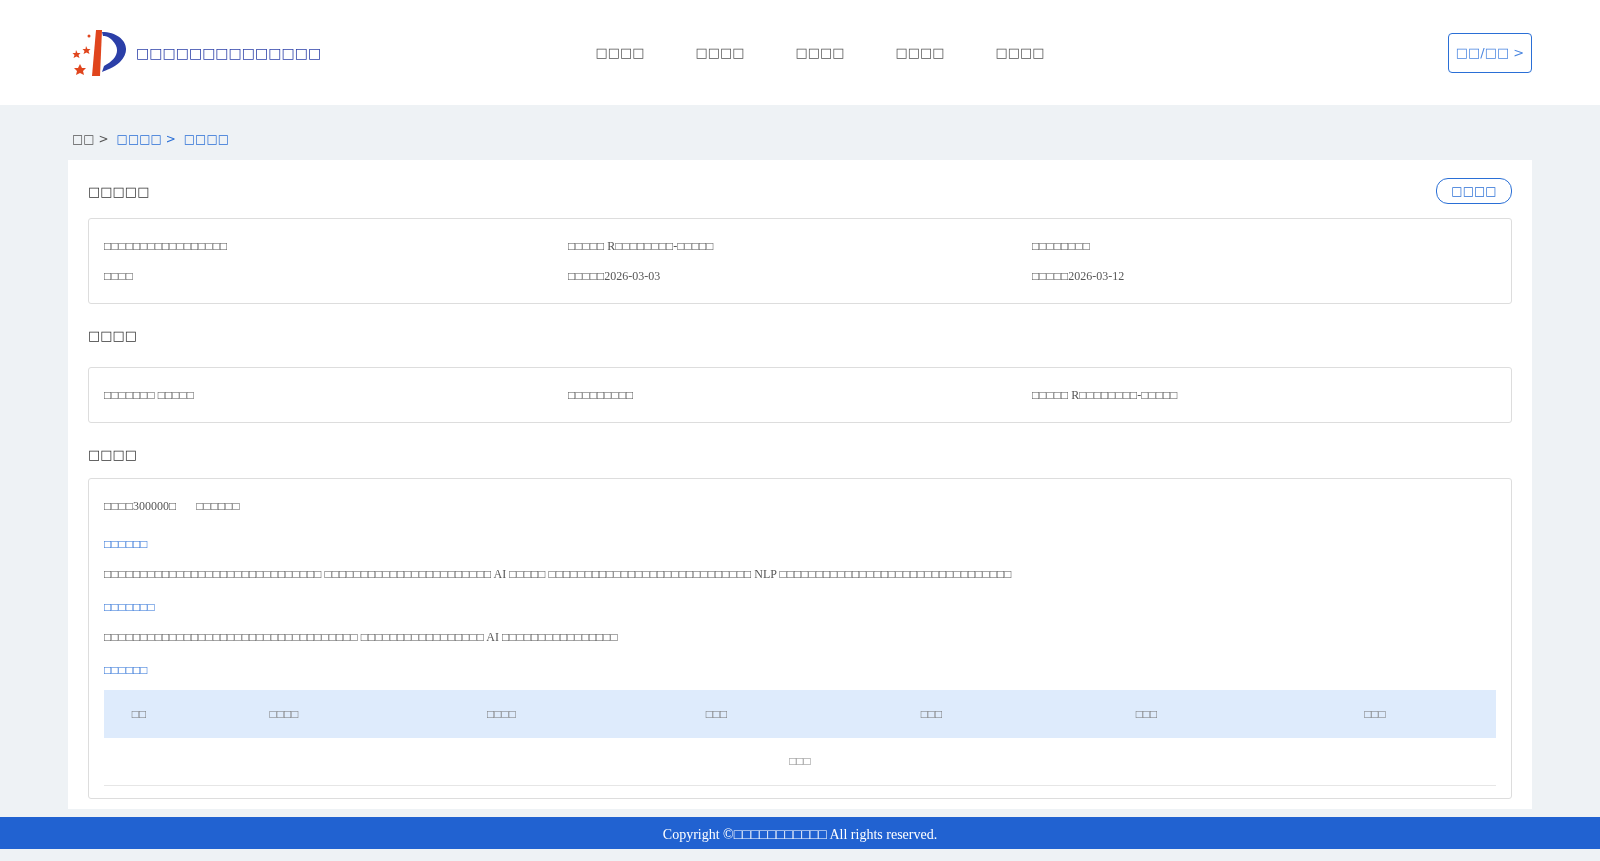  Describe the element at coordinates (1061, 246) in the screenshot. I see `info-text: □□□□□□□□` at that location.